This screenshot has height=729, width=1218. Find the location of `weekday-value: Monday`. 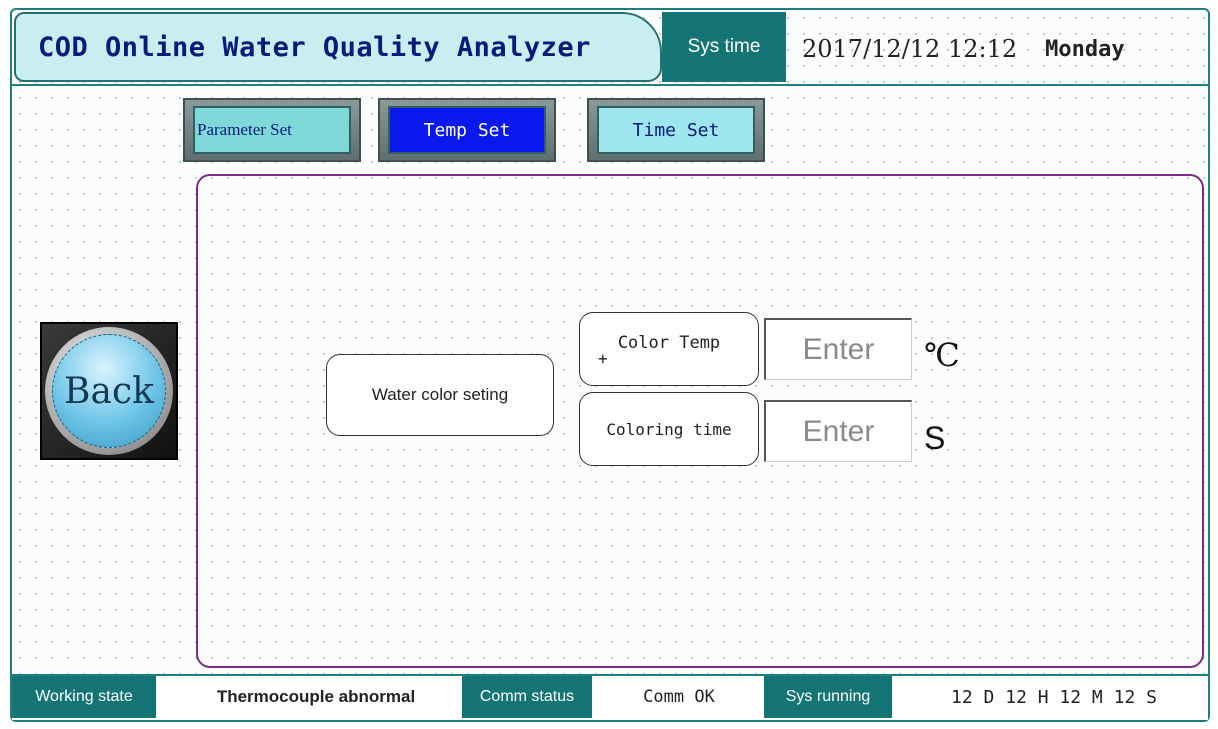

weekday-value: Monday is located at coordinates (1085, 49).